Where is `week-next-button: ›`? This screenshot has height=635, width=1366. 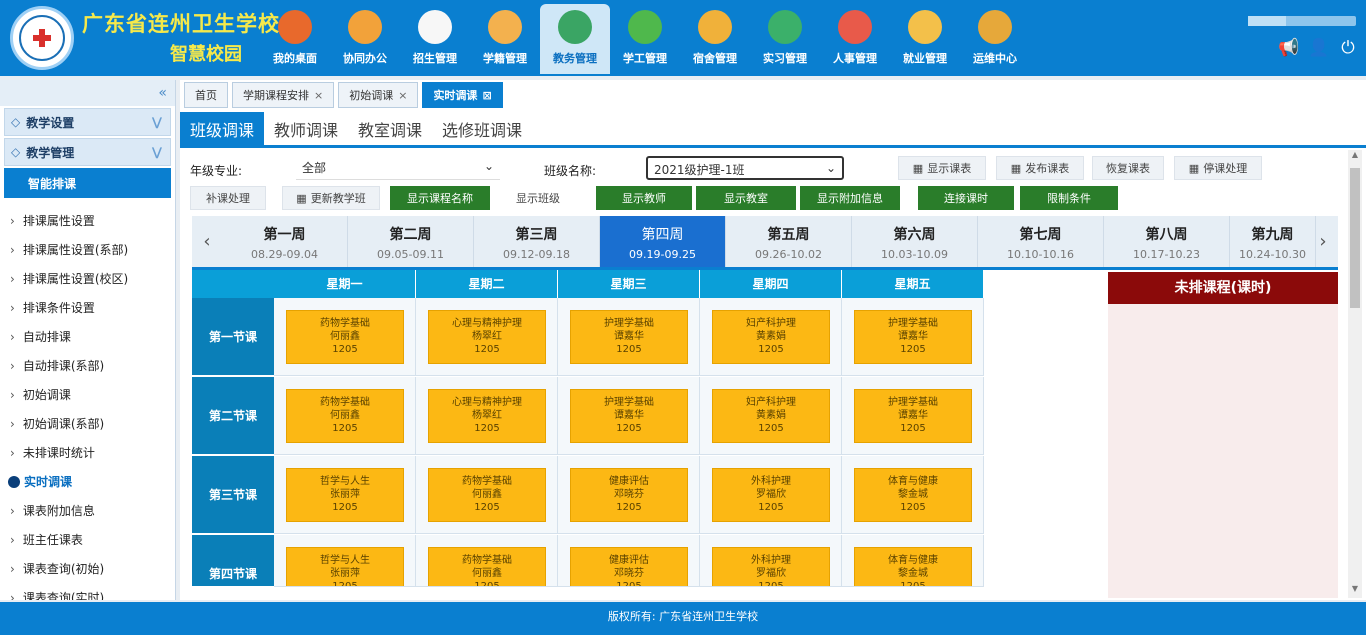
week-next-button: › is located at coordinates (1323, 241).